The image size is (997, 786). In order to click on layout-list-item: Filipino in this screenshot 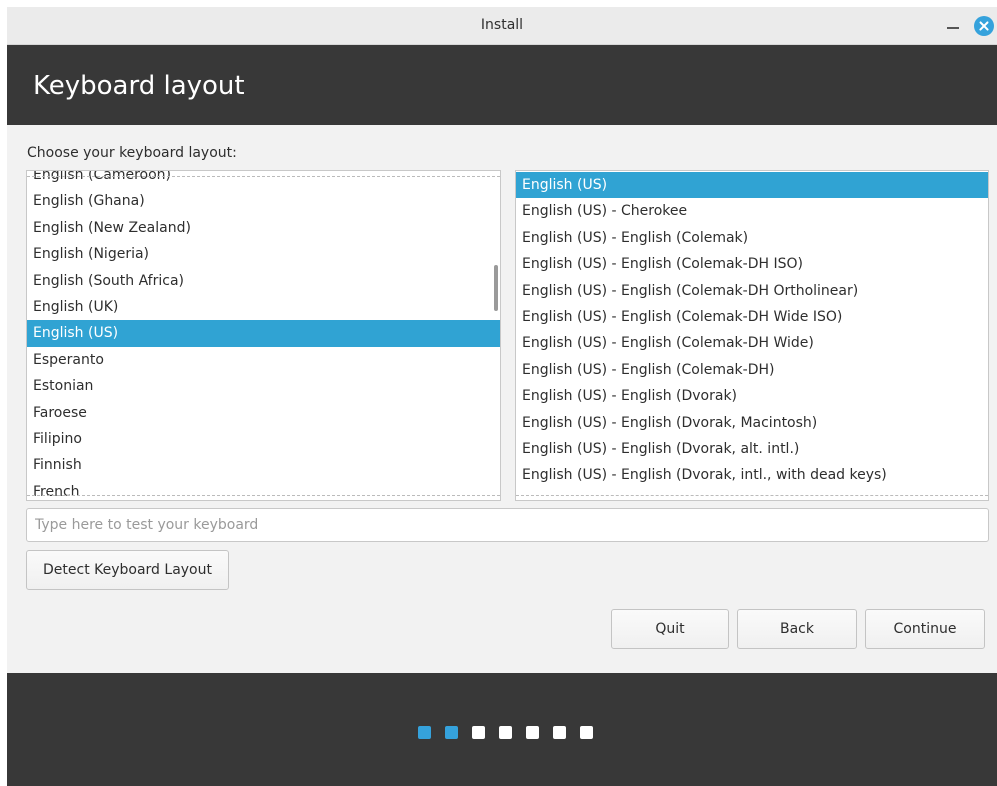, I will do `click(263, 439)`.